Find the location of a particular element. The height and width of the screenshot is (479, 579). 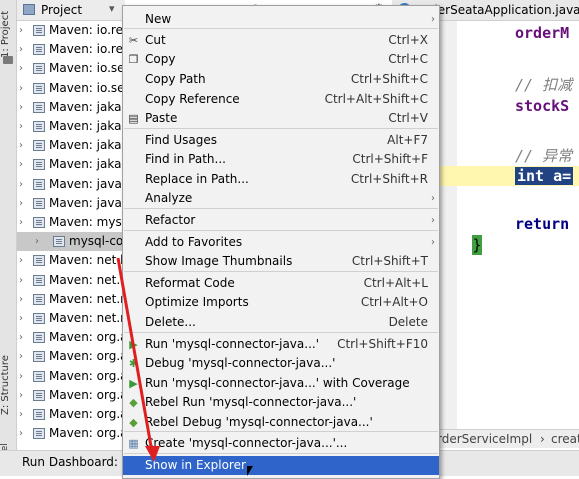

tree-row-label: Maven: mysql is located at coordinates (91, 222).